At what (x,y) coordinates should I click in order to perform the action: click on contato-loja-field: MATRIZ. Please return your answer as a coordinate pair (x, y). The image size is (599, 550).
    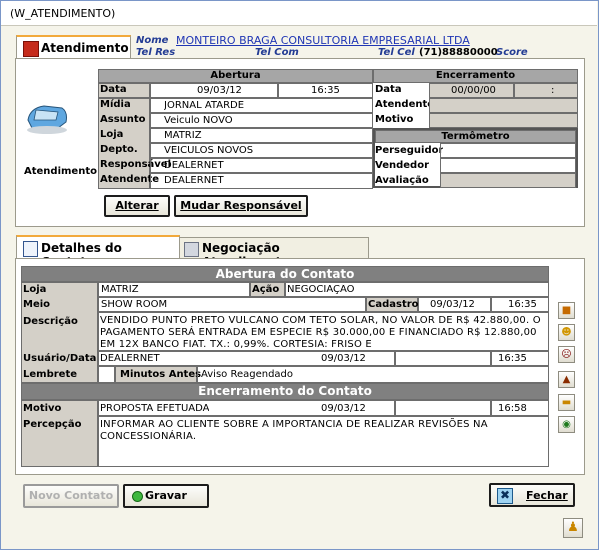
    Looking at the image, I should click on (174, 289).